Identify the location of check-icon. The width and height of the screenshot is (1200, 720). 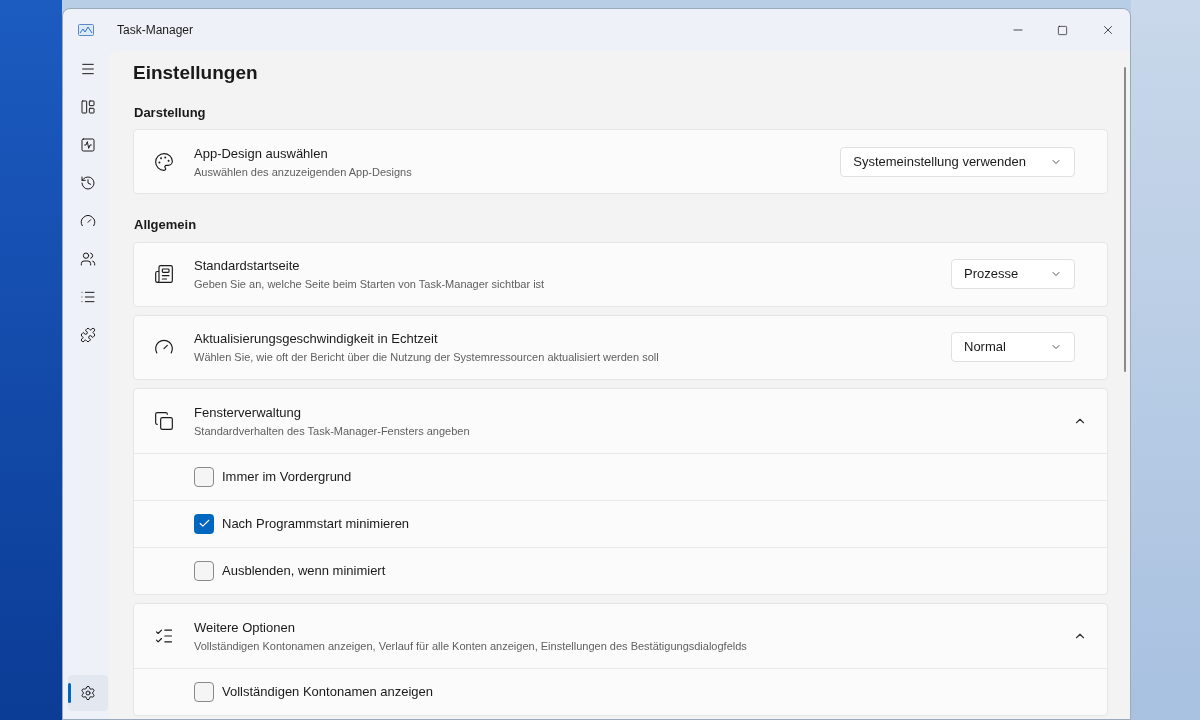
(204, 523).